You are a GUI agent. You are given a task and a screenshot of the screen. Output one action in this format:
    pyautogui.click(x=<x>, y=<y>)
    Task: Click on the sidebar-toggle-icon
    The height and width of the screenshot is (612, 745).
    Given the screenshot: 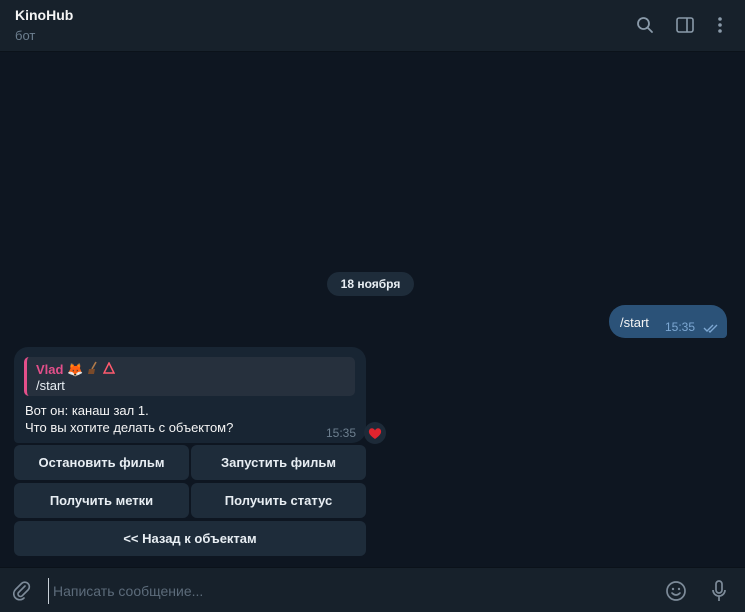 What is the action you would take?
    pyautogui.click(x=685, y=25)
    